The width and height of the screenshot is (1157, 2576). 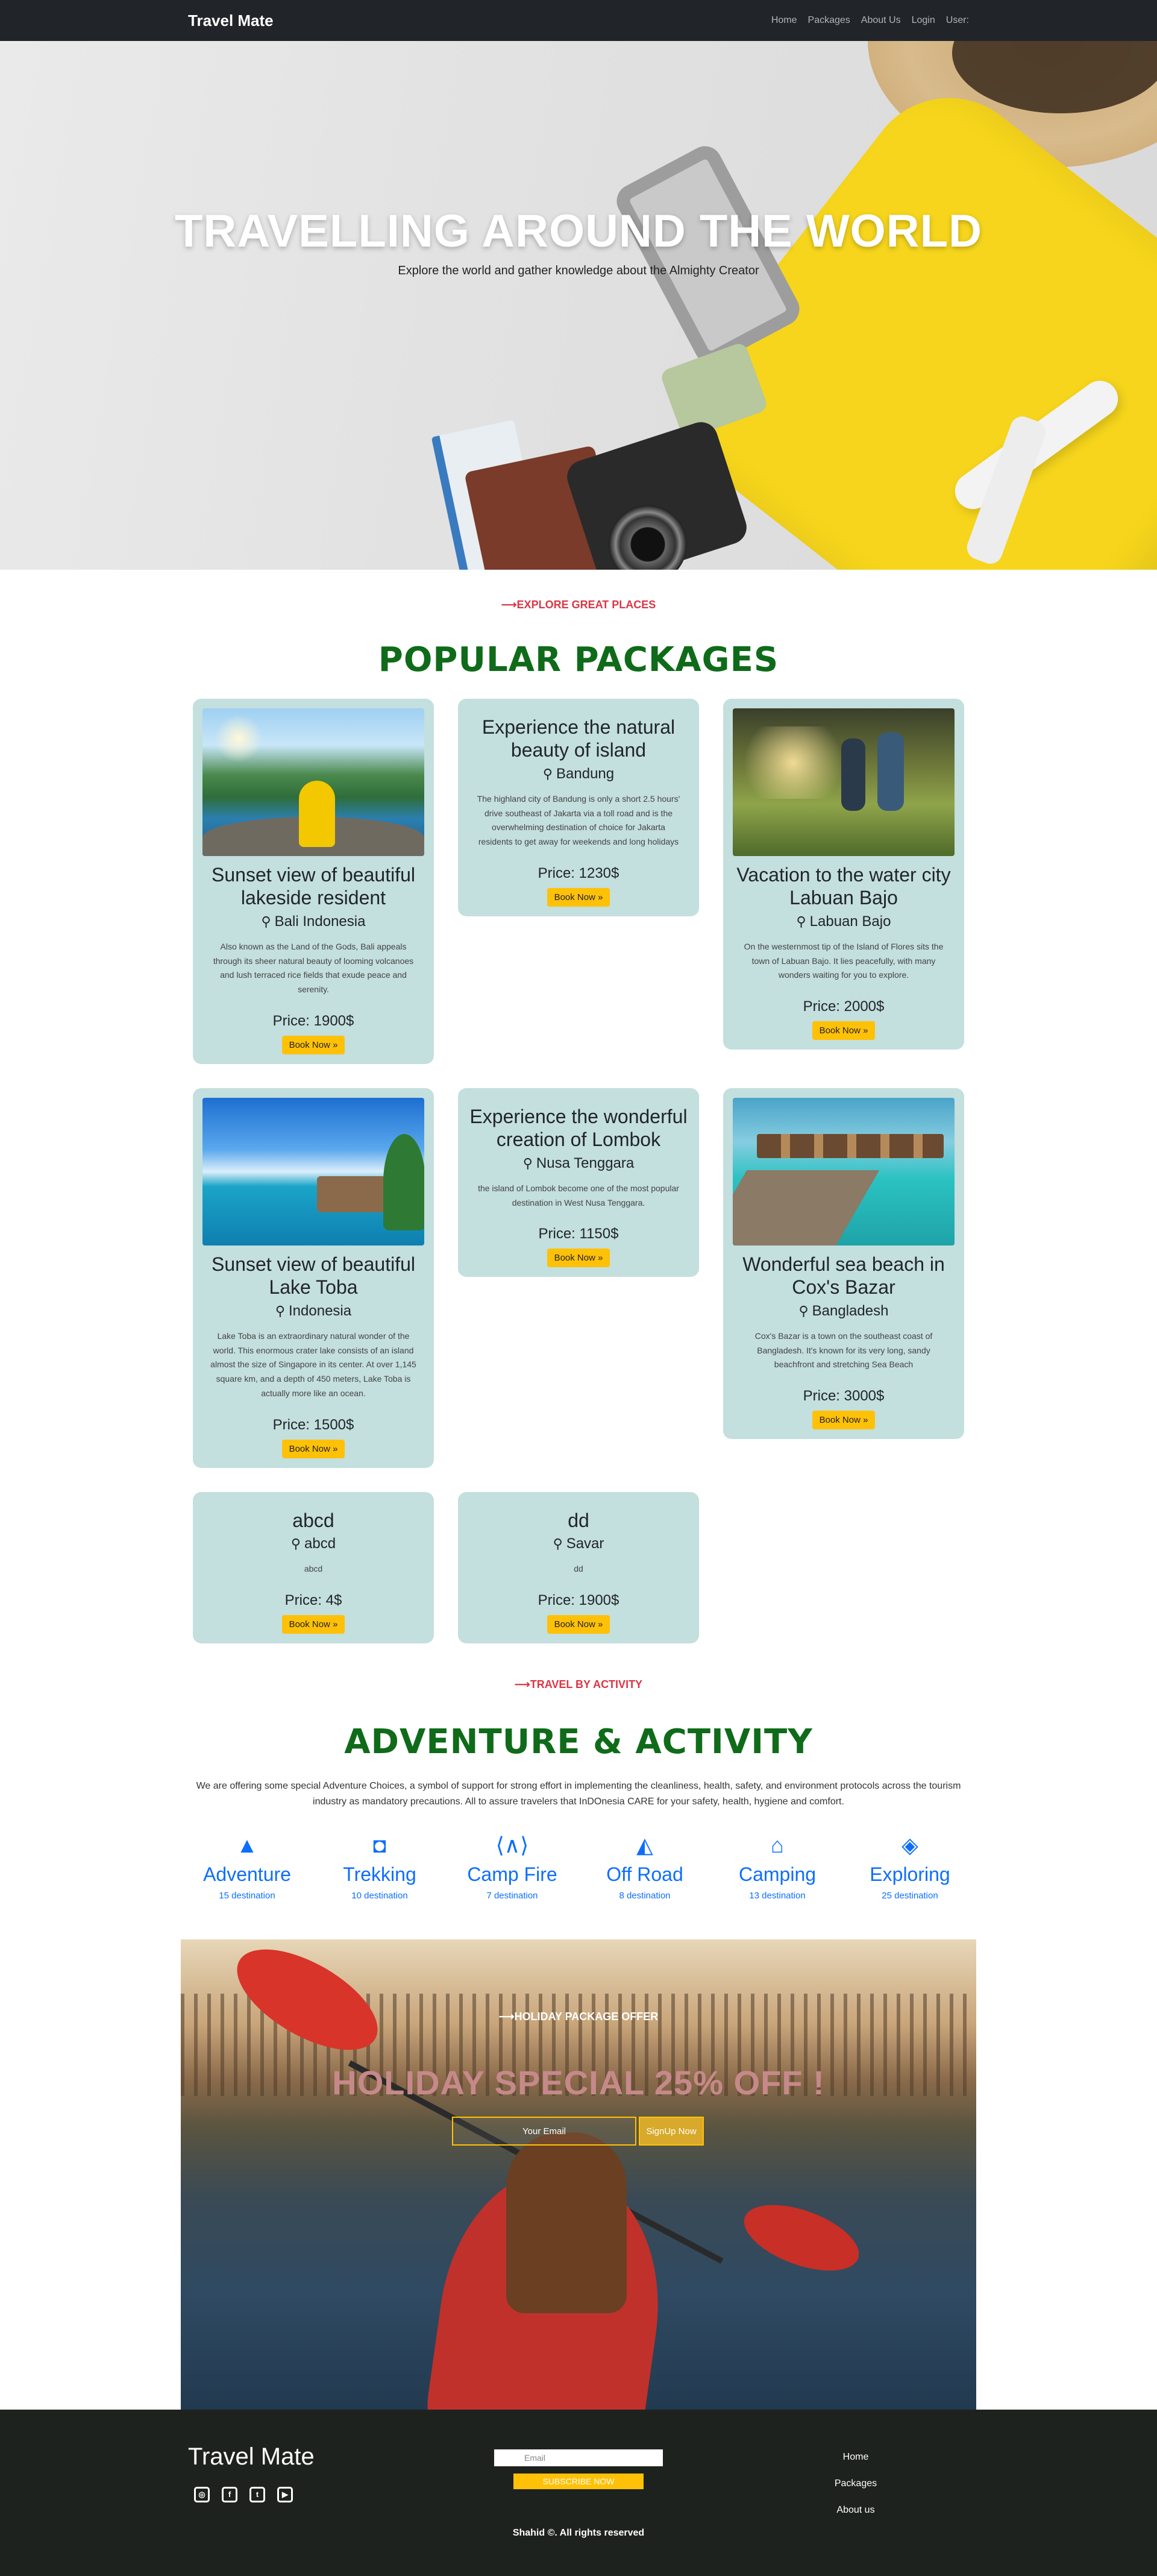 What do you see at coordinates (247, 1866) in the screenshot?
I see `activity-item: ▲ Adventure 15 destination` at bounding box center [247, 1866].